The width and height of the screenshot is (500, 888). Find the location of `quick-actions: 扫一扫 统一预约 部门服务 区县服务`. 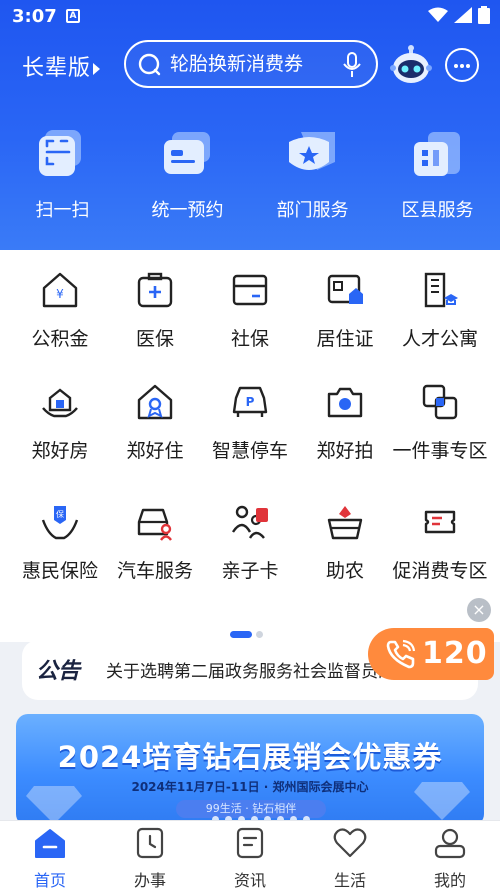

quick-actions: 扫一扫 统一预约 部门服务 区县服务 is located at coordinates (250, 175).